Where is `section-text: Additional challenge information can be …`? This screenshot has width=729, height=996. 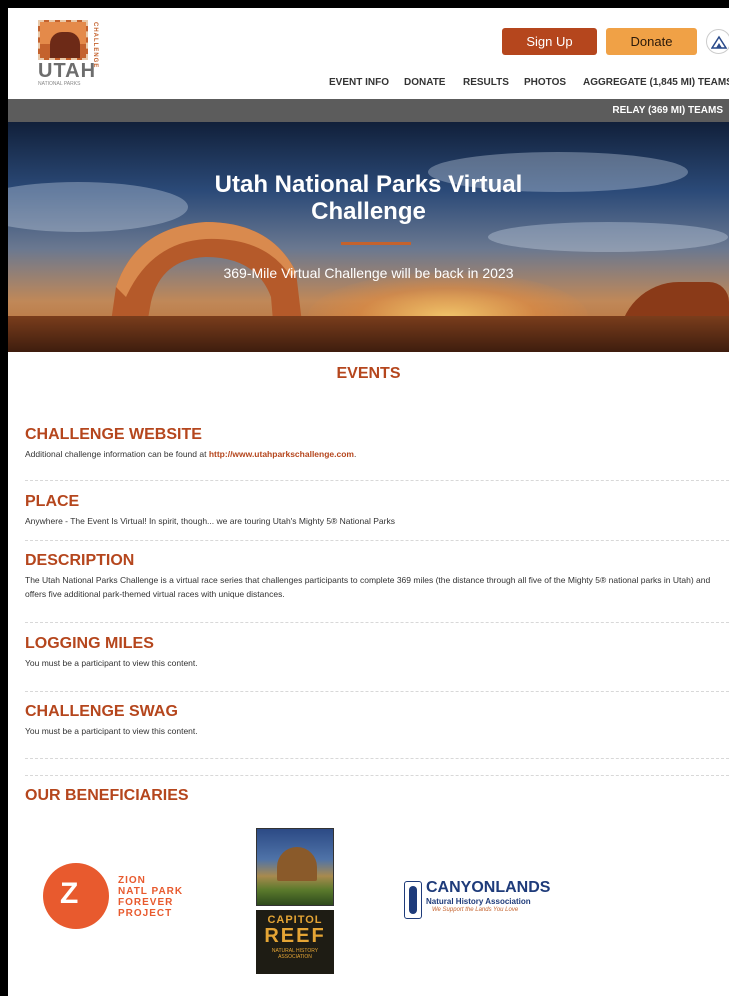 section-text: Additional challenge information can be … is located at coordinates (191, 454).